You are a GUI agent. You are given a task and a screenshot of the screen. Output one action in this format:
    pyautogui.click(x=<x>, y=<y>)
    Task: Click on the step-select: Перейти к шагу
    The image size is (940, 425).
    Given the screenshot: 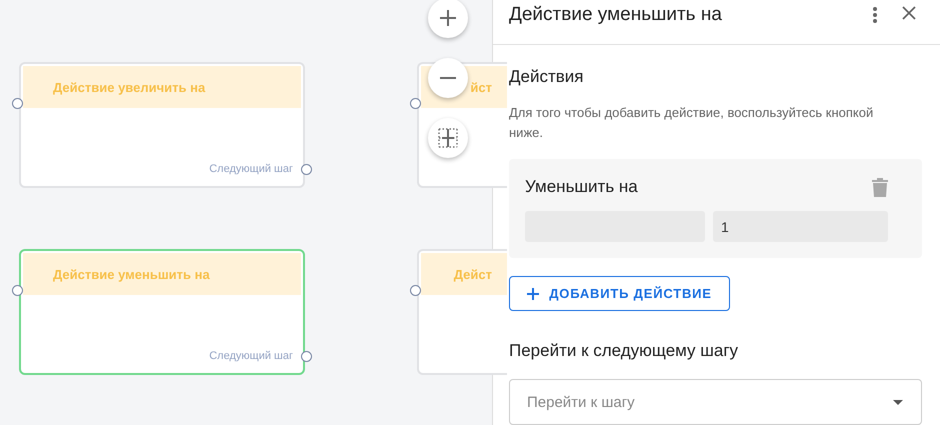 What is the action you would take?
    pyautogui.click(x=715, y=402)
    